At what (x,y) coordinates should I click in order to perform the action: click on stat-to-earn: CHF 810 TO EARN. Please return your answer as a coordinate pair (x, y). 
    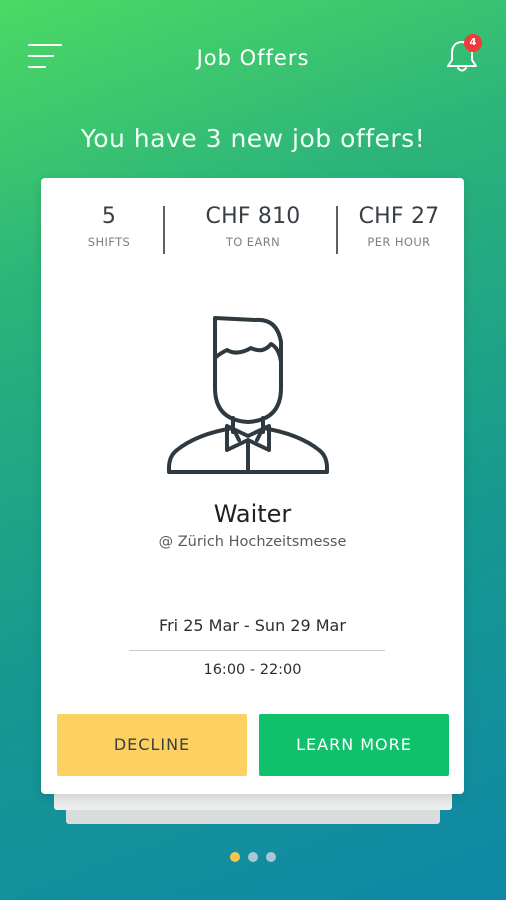
    Looking at the image, I should click on (253, 232).